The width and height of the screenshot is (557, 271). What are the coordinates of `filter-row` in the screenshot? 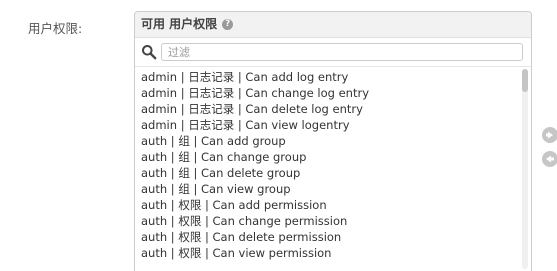 It's located at (333, 52).